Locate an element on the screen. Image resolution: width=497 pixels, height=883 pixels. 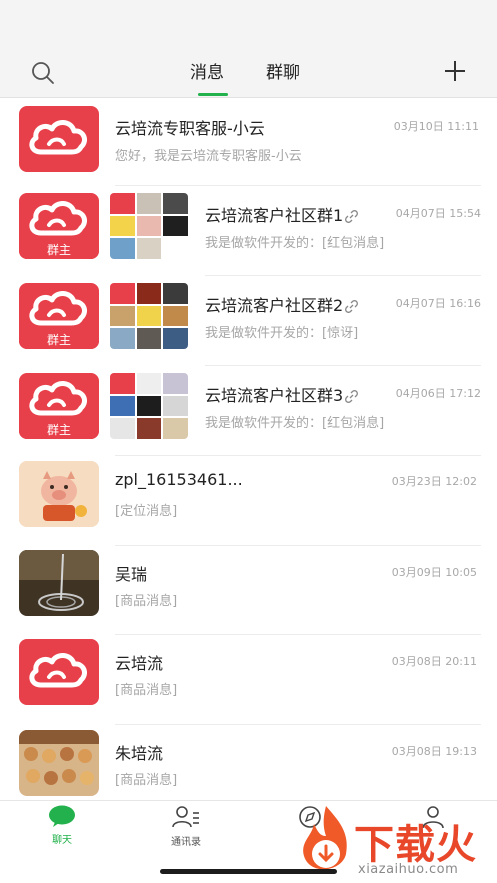
food-photo-avatar is located at coordinates (59, 763).